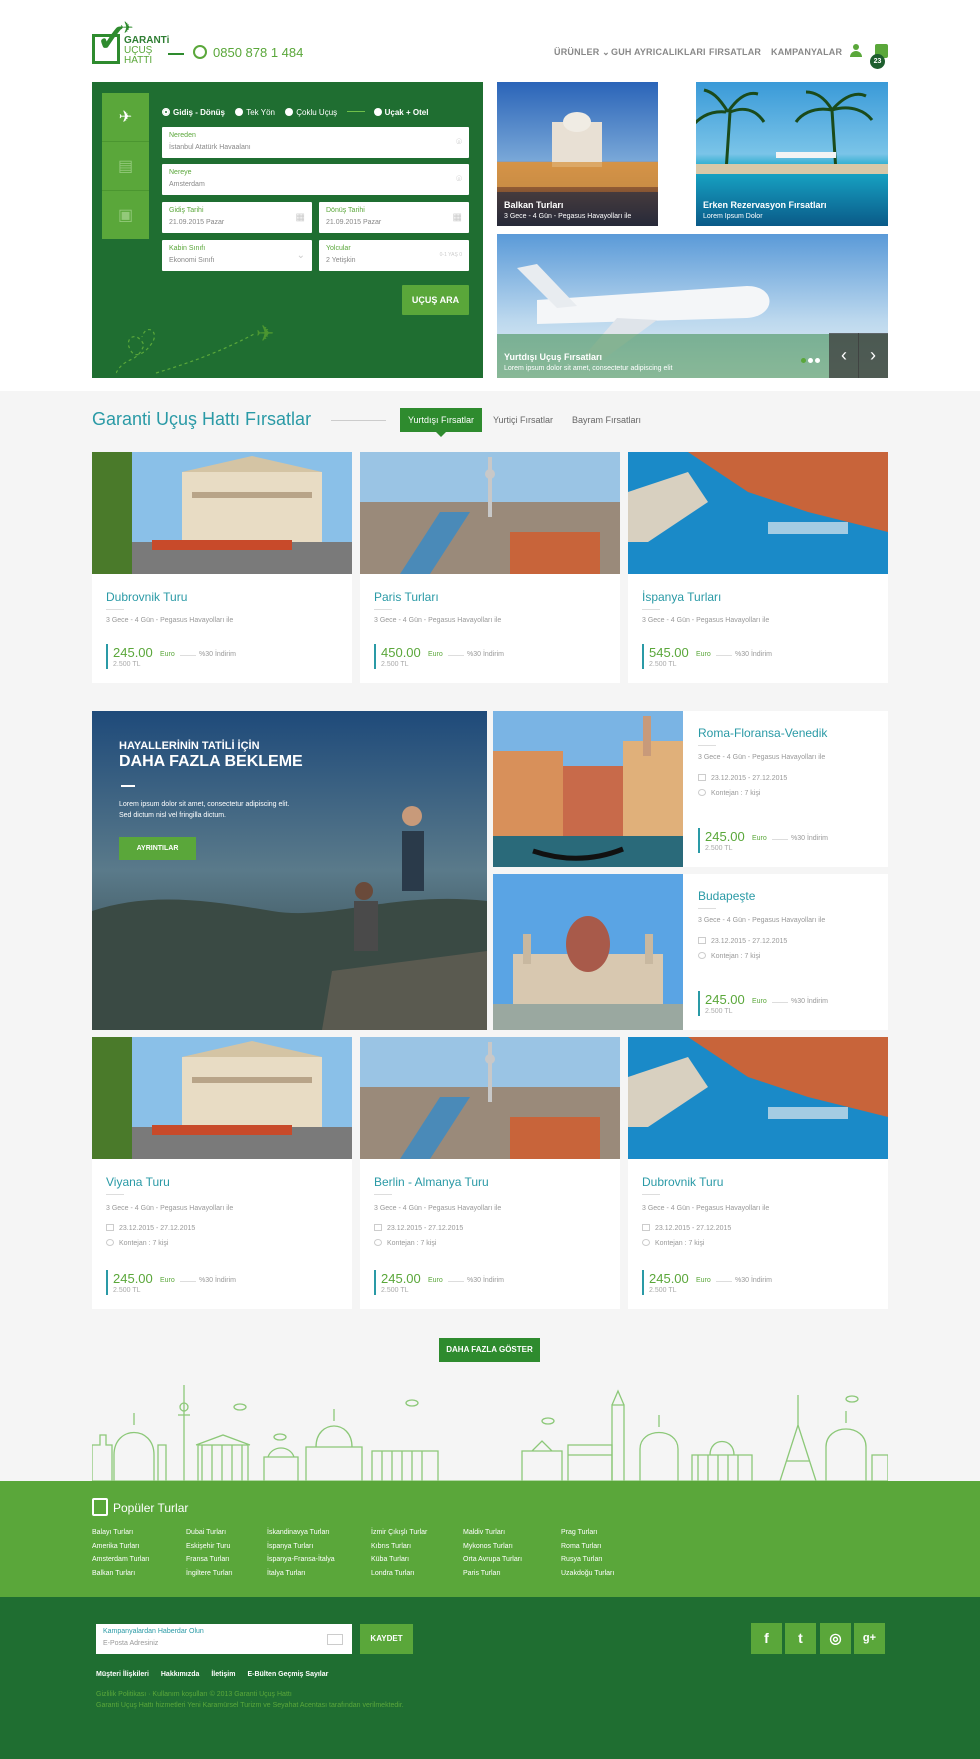 The image size is (980, 1759). Describe the element at coordinates (706, 620) in the screenshot. I see `card-description: 3 Gece - 4 Gün - Pegasus Havayolları ile` at that location.